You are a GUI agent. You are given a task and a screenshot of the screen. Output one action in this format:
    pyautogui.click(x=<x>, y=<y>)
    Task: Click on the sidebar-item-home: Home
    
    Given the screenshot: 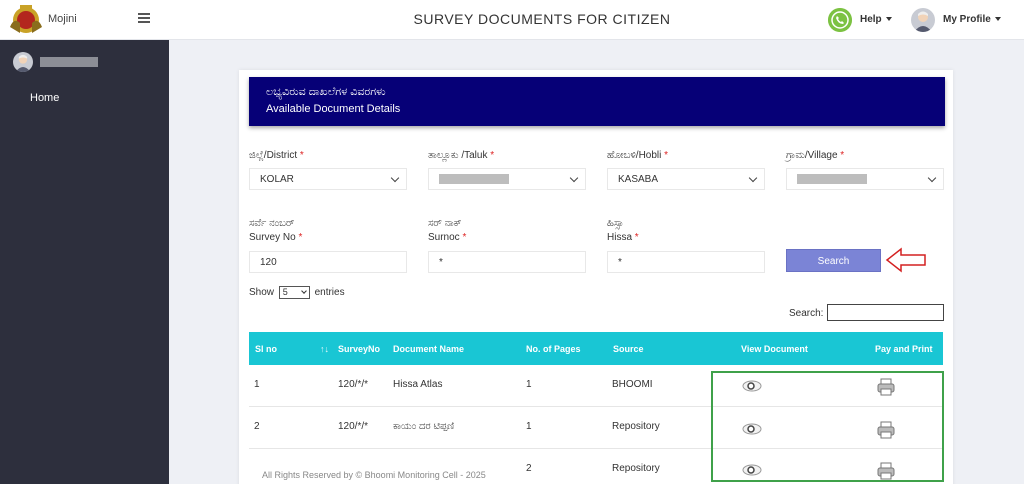 What is the action you would take?
    pyautogui.click(x=44, y=98)
    